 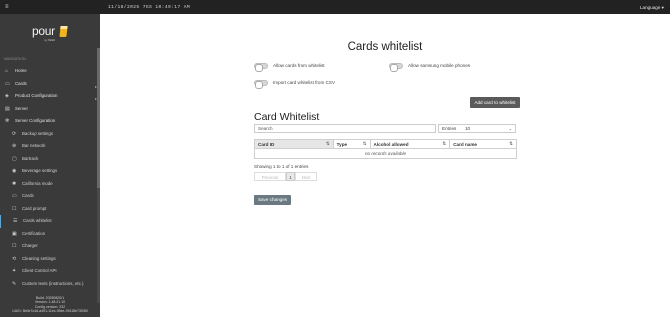 I want to click on tag-icon: ◈, so click(x=7, y=96).